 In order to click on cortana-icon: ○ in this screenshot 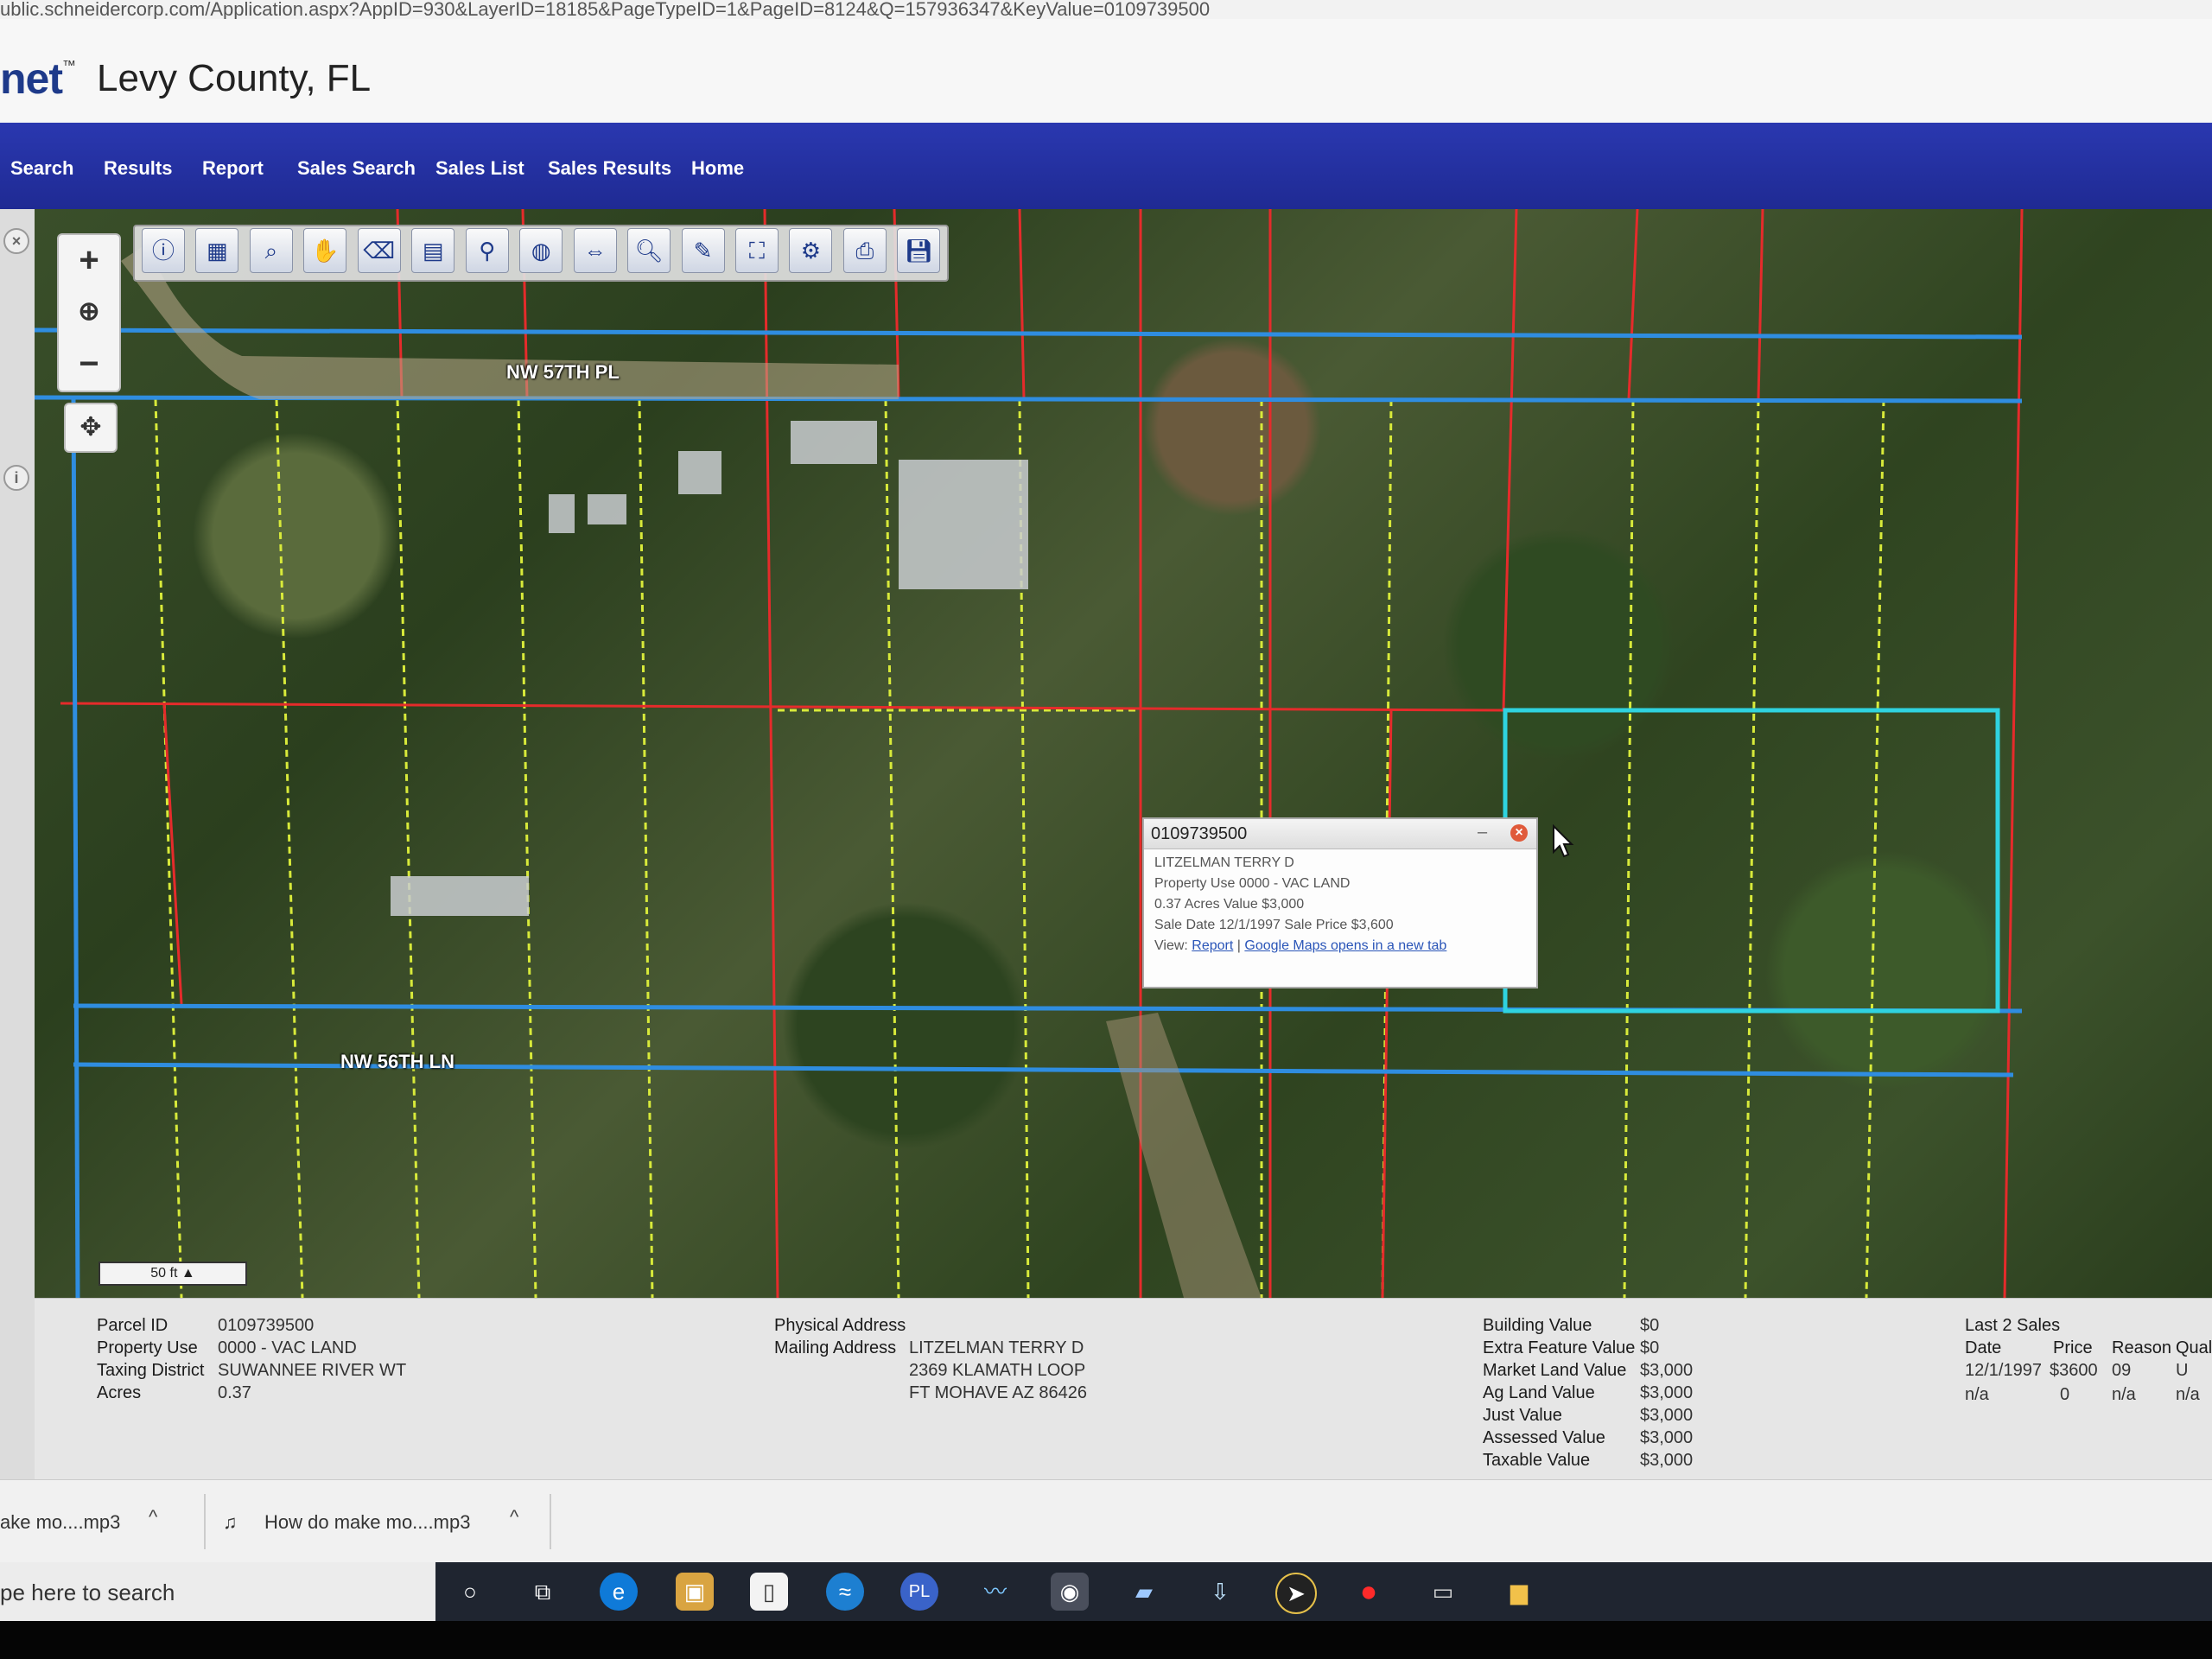, I will do `click(470, 1592)`.